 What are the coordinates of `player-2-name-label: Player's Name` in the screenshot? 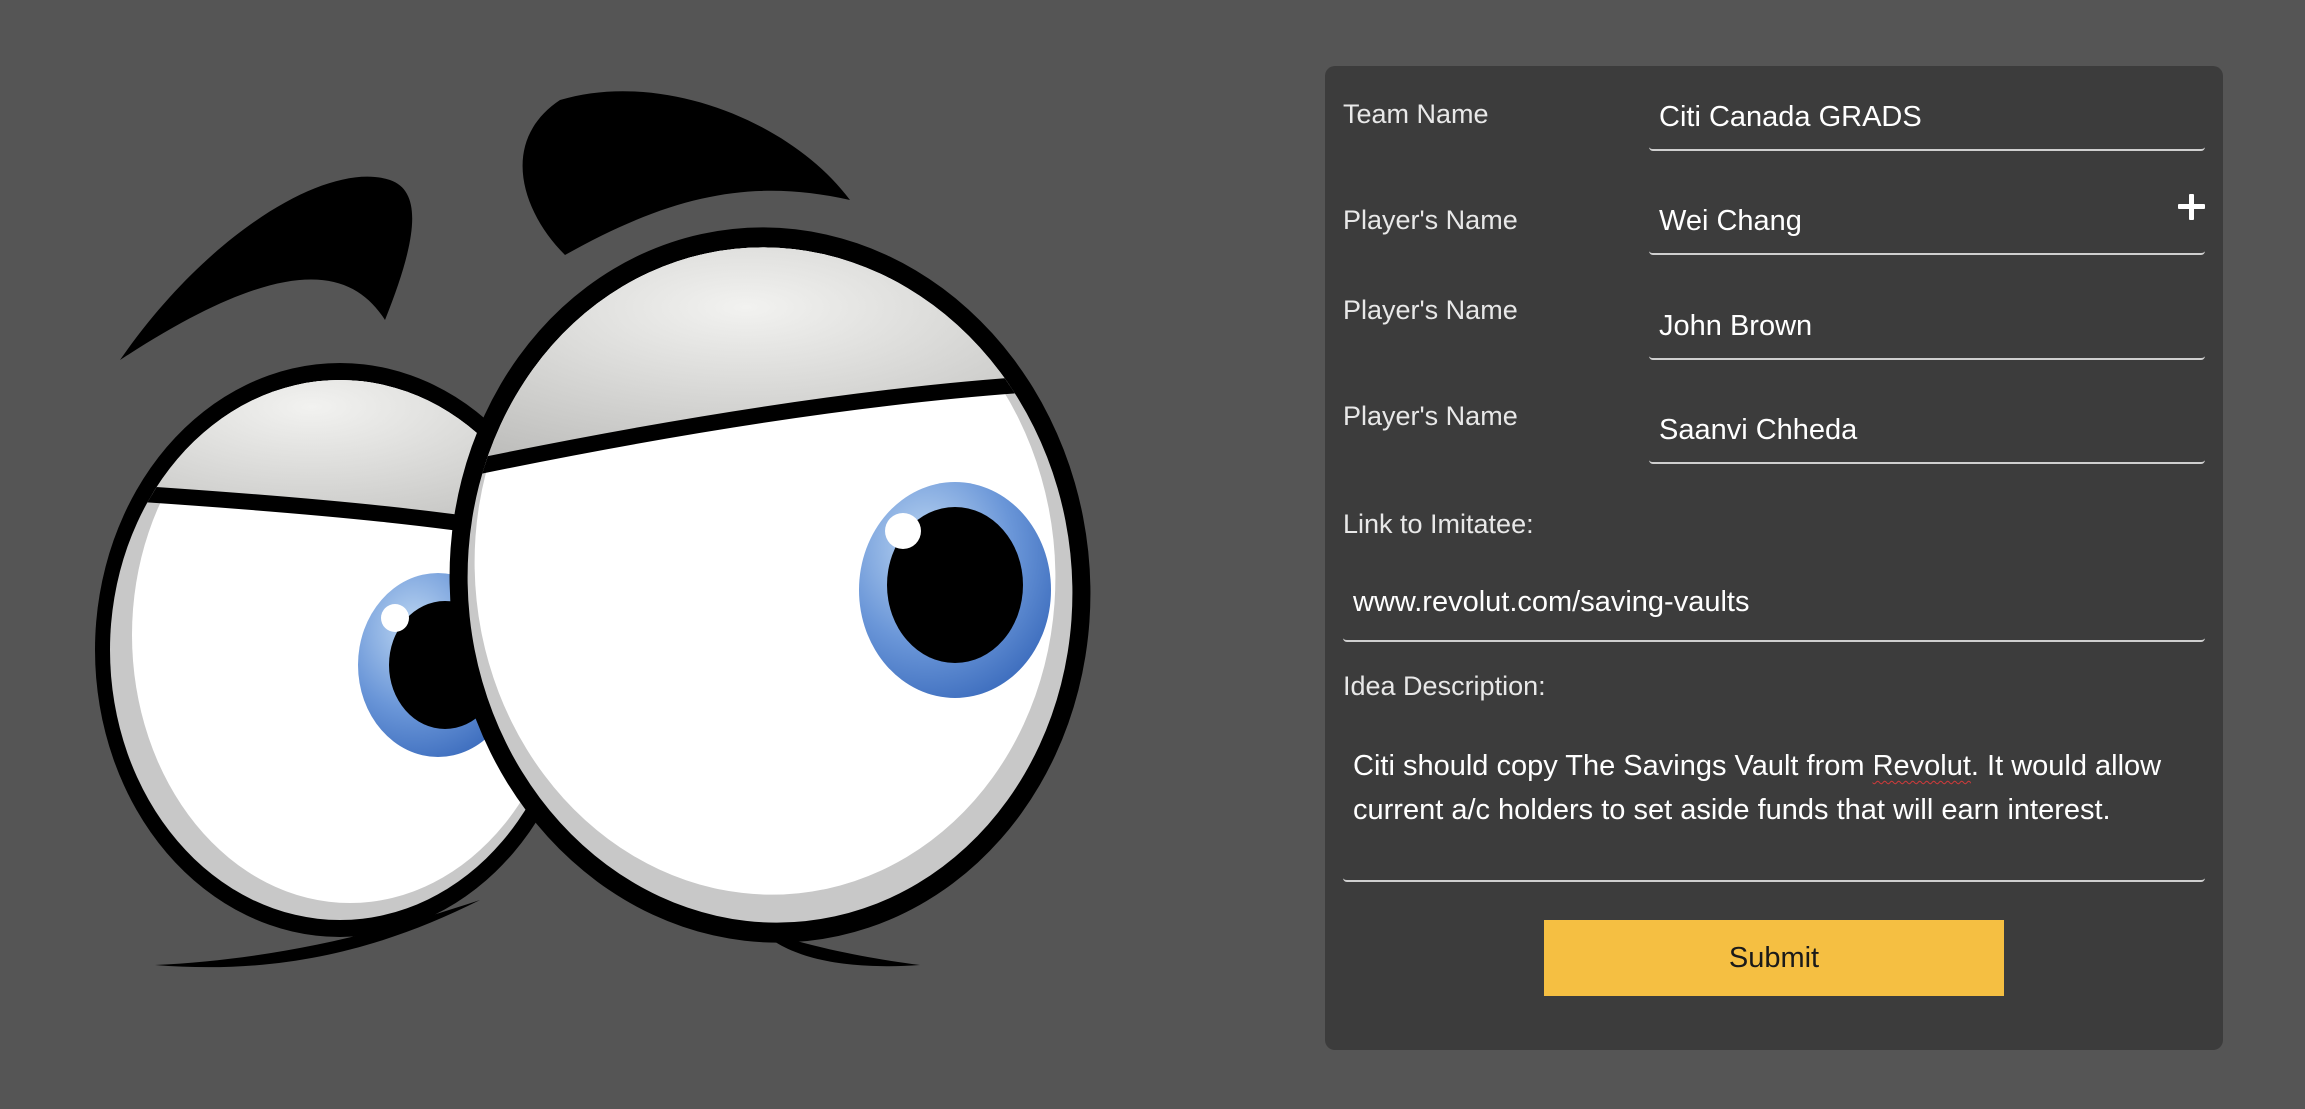 It's located at (1430, 310).